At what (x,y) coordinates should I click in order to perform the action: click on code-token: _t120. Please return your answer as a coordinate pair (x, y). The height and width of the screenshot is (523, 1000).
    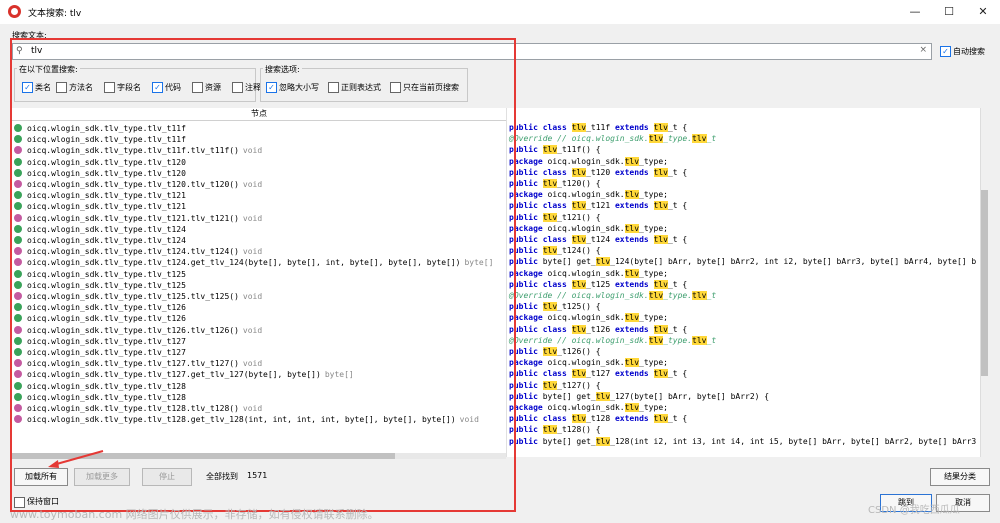
    Looking at the image, I should click on (600, 172).